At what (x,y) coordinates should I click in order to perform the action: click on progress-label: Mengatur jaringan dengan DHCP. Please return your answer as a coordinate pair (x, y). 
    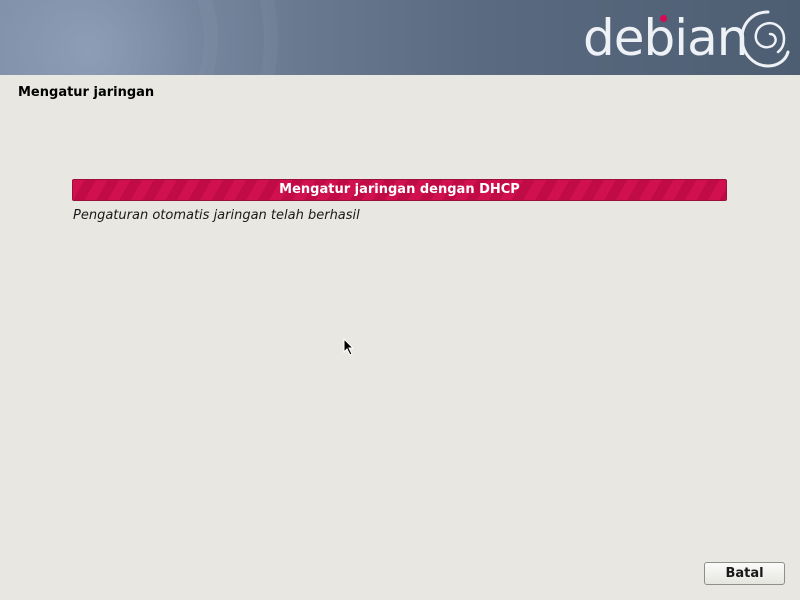
    Looking at the image, I should click on (399, 189).